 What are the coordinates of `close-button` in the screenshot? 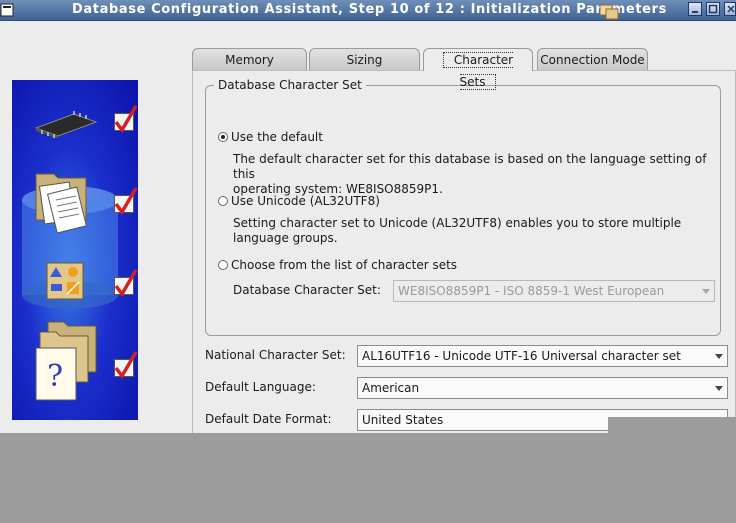 It's located at (730, 9).